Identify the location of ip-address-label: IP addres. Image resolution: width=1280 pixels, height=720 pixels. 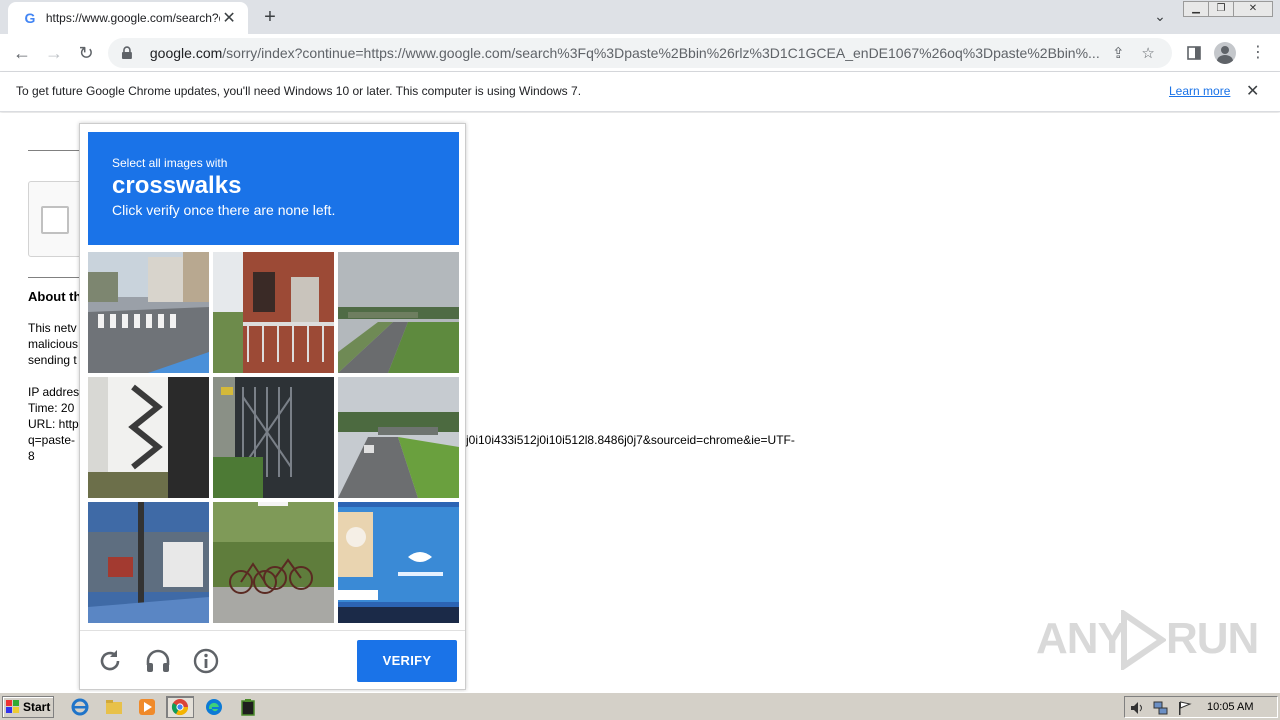
(54, 392).